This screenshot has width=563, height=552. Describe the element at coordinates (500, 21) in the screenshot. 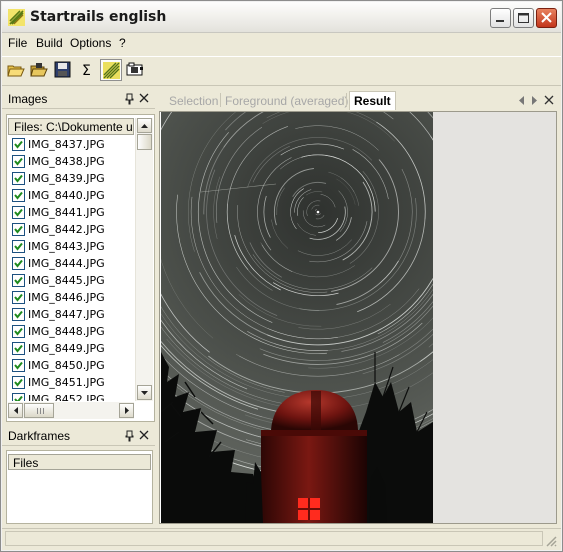

I see `minimize-icon` at that location.